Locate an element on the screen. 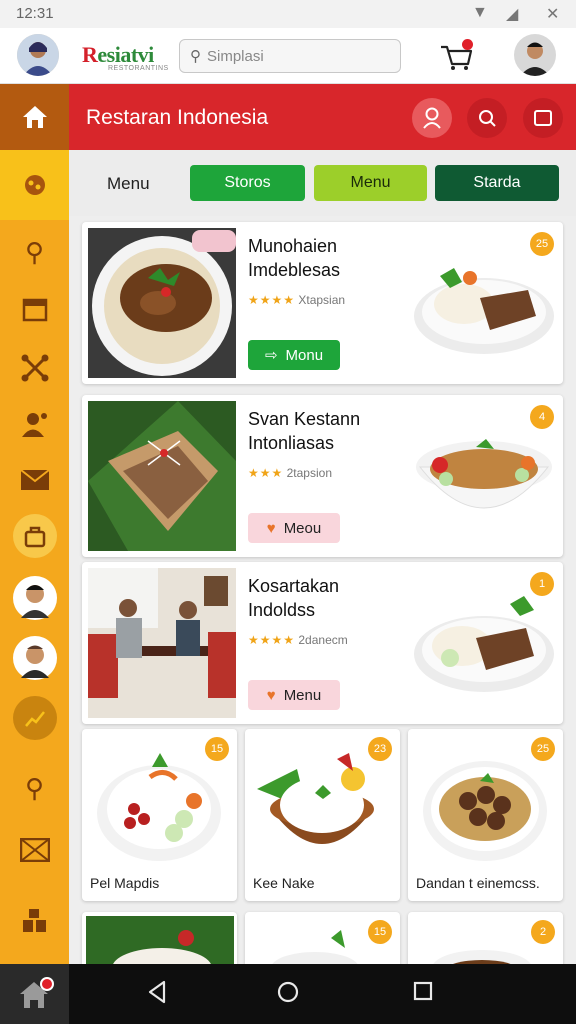 The width and height of the screenshot is (576, 1024). rail-inbox is located at coordinates (34, 850).